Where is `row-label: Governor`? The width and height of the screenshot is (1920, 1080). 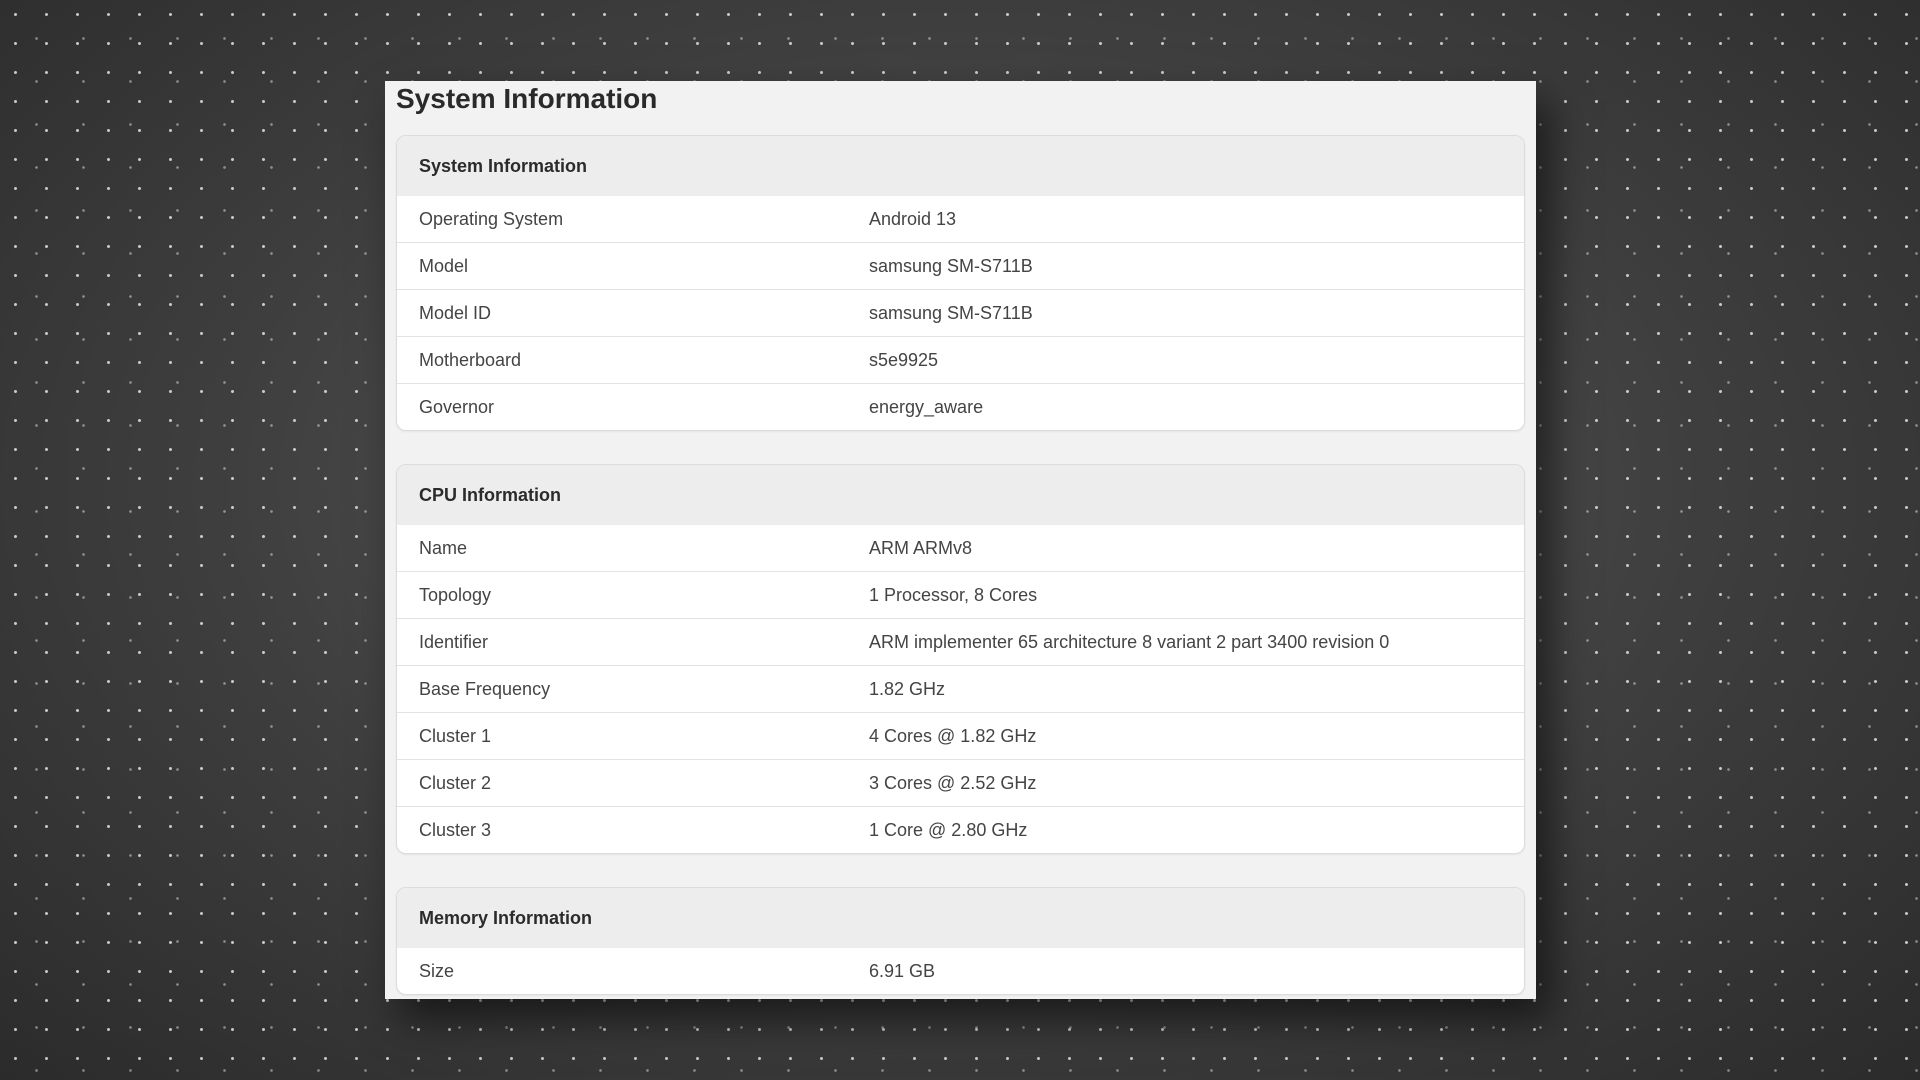 row-label: Governor is located at coordinates (633, 406).